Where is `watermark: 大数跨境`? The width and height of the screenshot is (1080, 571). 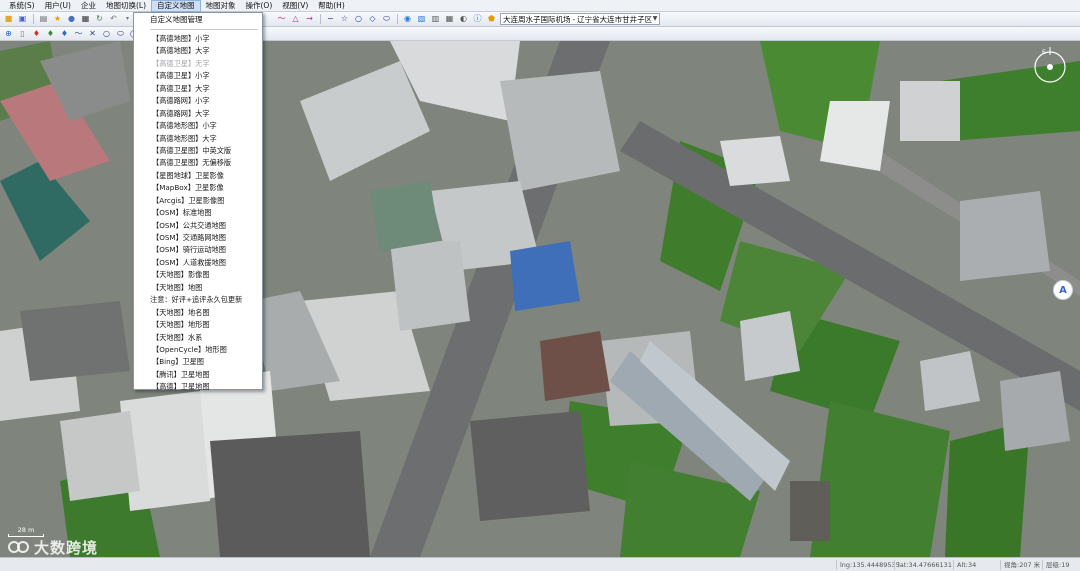 watermark: 大数跨境 is located at coordinates (53, 547).